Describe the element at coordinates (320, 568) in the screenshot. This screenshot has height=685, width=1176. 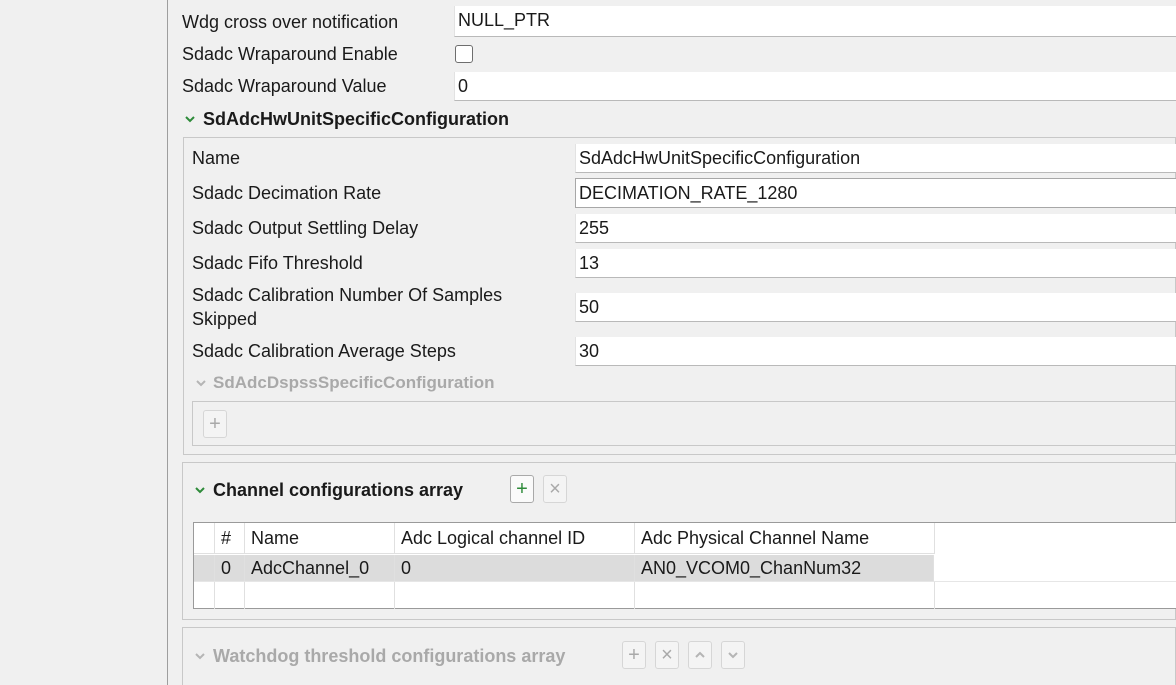
I see `table-cell-name: AdcChannel_0` at that location.